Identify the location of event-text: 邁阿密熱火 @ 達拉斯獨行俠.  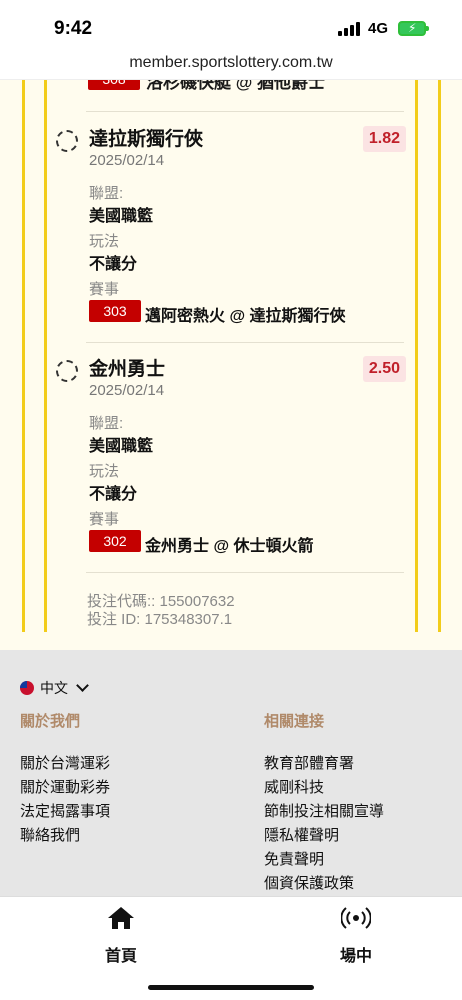
(245, 316).